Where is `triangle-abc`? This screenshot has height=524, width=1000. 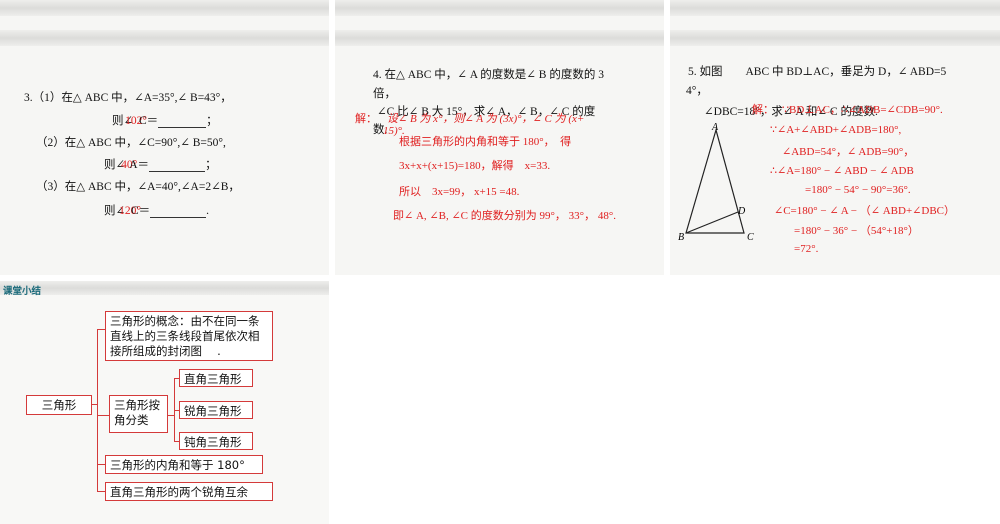 triangle-abc is located at coordinates (715, 180).